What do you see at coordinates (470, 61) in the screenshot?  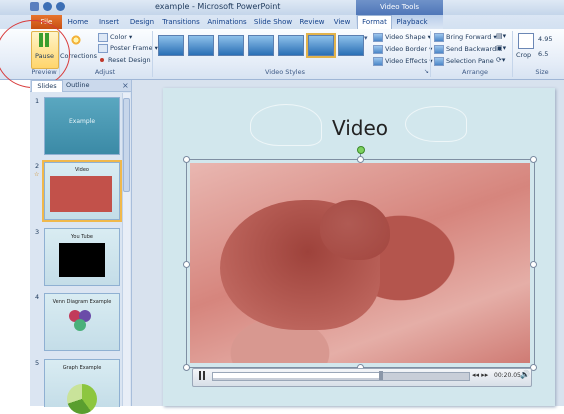 I see `selection-pane-label: Selection Pane` at bounding box center [470, 61].